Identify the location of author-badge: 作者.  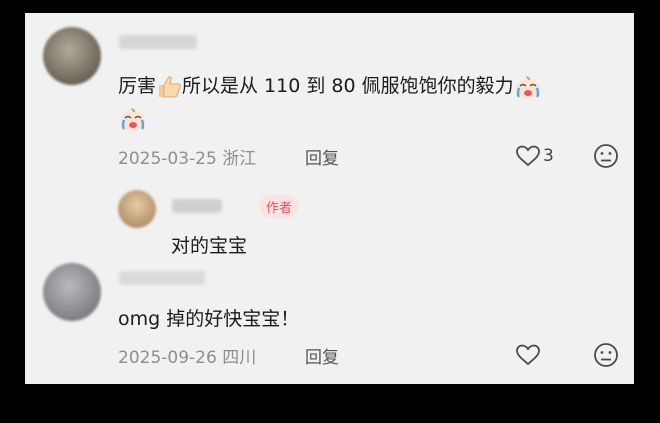
(279, 206).